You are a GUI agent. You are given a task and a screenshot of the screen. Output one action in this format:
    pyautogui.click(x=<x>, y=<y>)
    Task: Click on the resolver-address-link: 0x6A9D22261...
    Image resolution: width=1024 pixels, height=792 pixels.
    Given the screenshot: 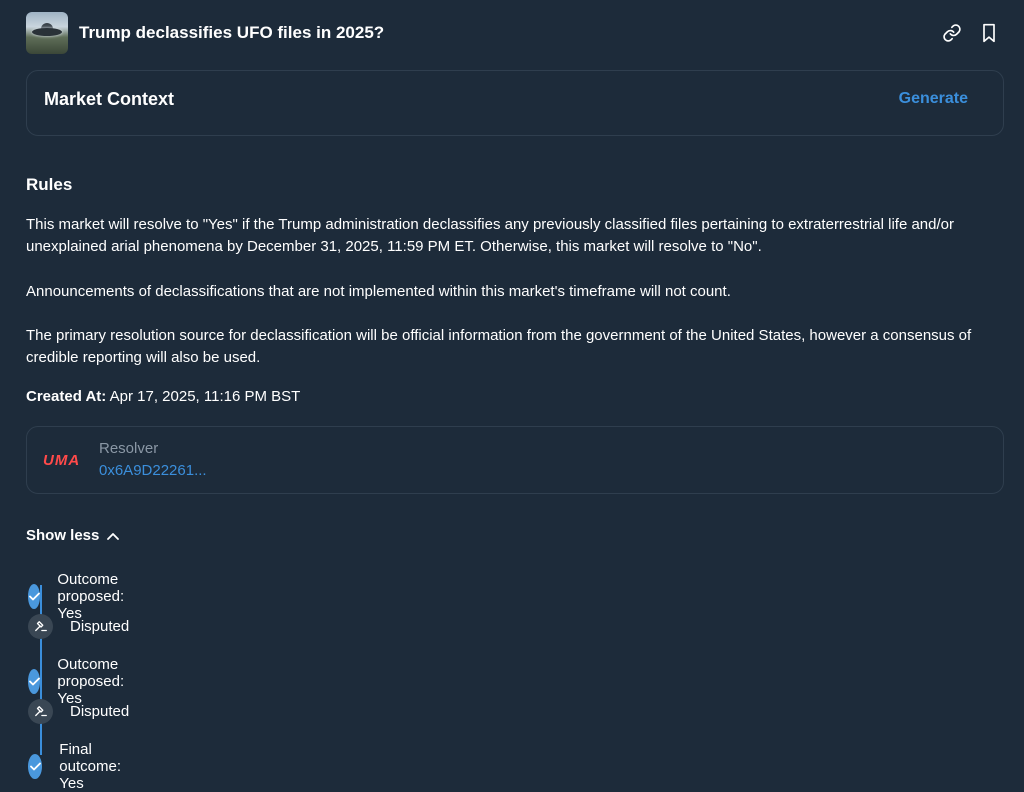 What is the action you would take?
    pyautogui.click(x=153, y=470)
    